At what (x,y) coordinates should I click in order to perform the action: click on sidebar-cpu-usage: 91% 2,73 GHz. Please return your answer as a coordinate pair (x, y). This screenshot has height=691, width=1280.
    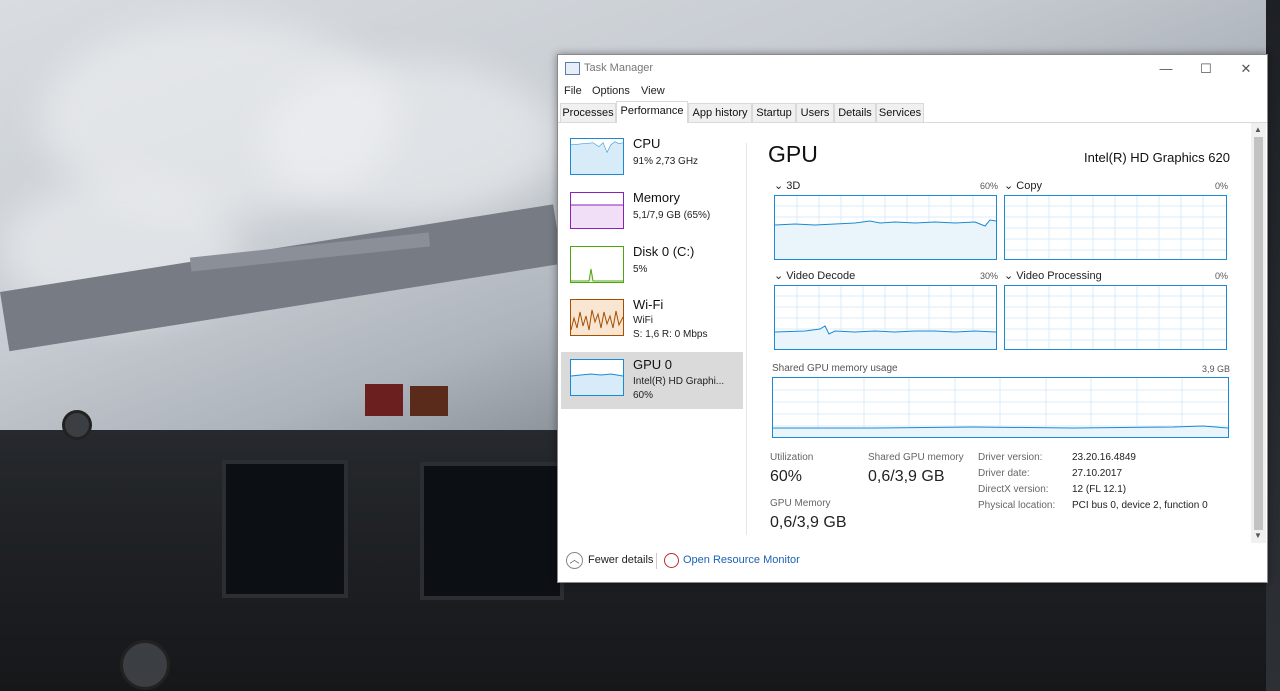
    Looking at the image, I should click on (666, 161).